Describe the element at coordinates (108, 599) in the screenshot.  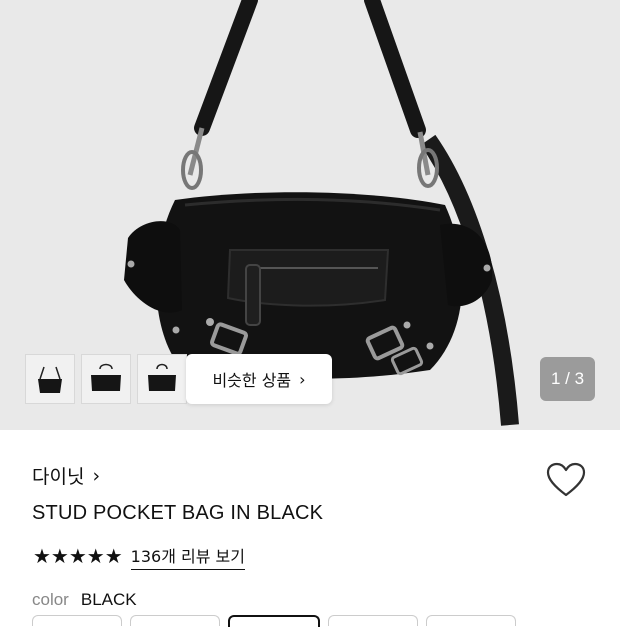
I see `color-value: BLACK` at that location.